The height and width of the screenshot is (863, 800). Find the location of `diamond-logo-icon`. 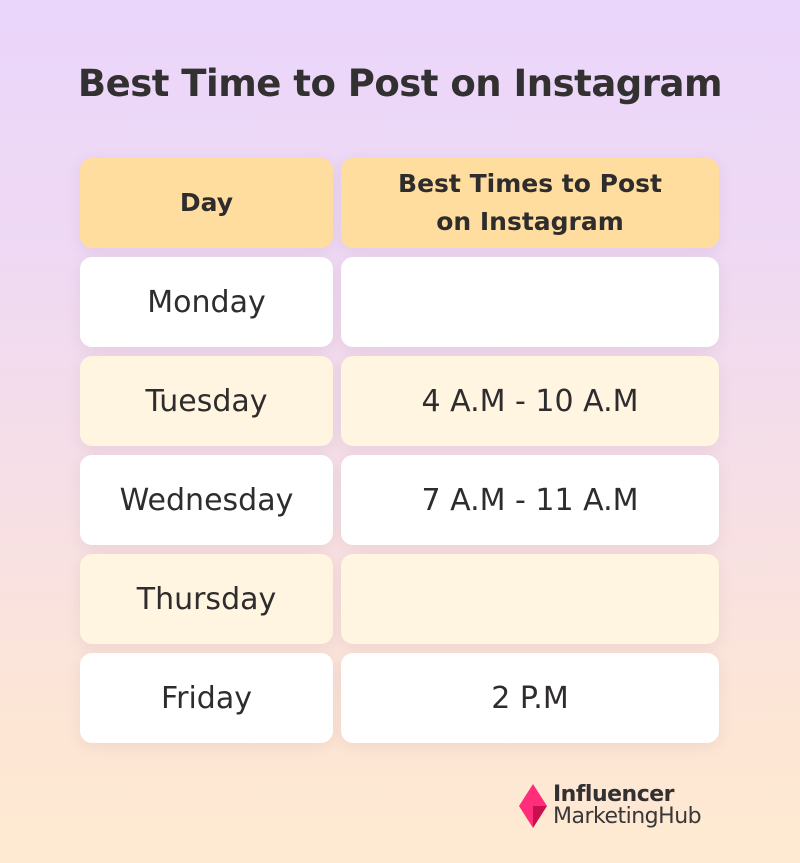

diamond-logo-icon is located at coordinates (534, 806).